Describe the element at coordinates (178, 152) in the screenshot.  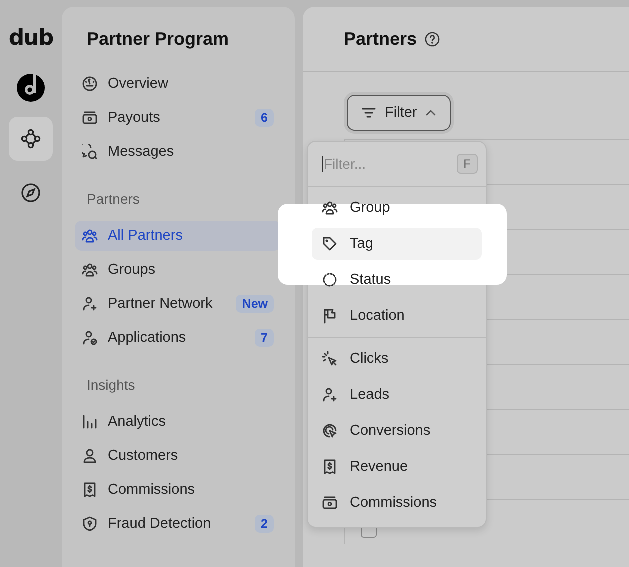
I see `sidebar-item: Messages` at that location.